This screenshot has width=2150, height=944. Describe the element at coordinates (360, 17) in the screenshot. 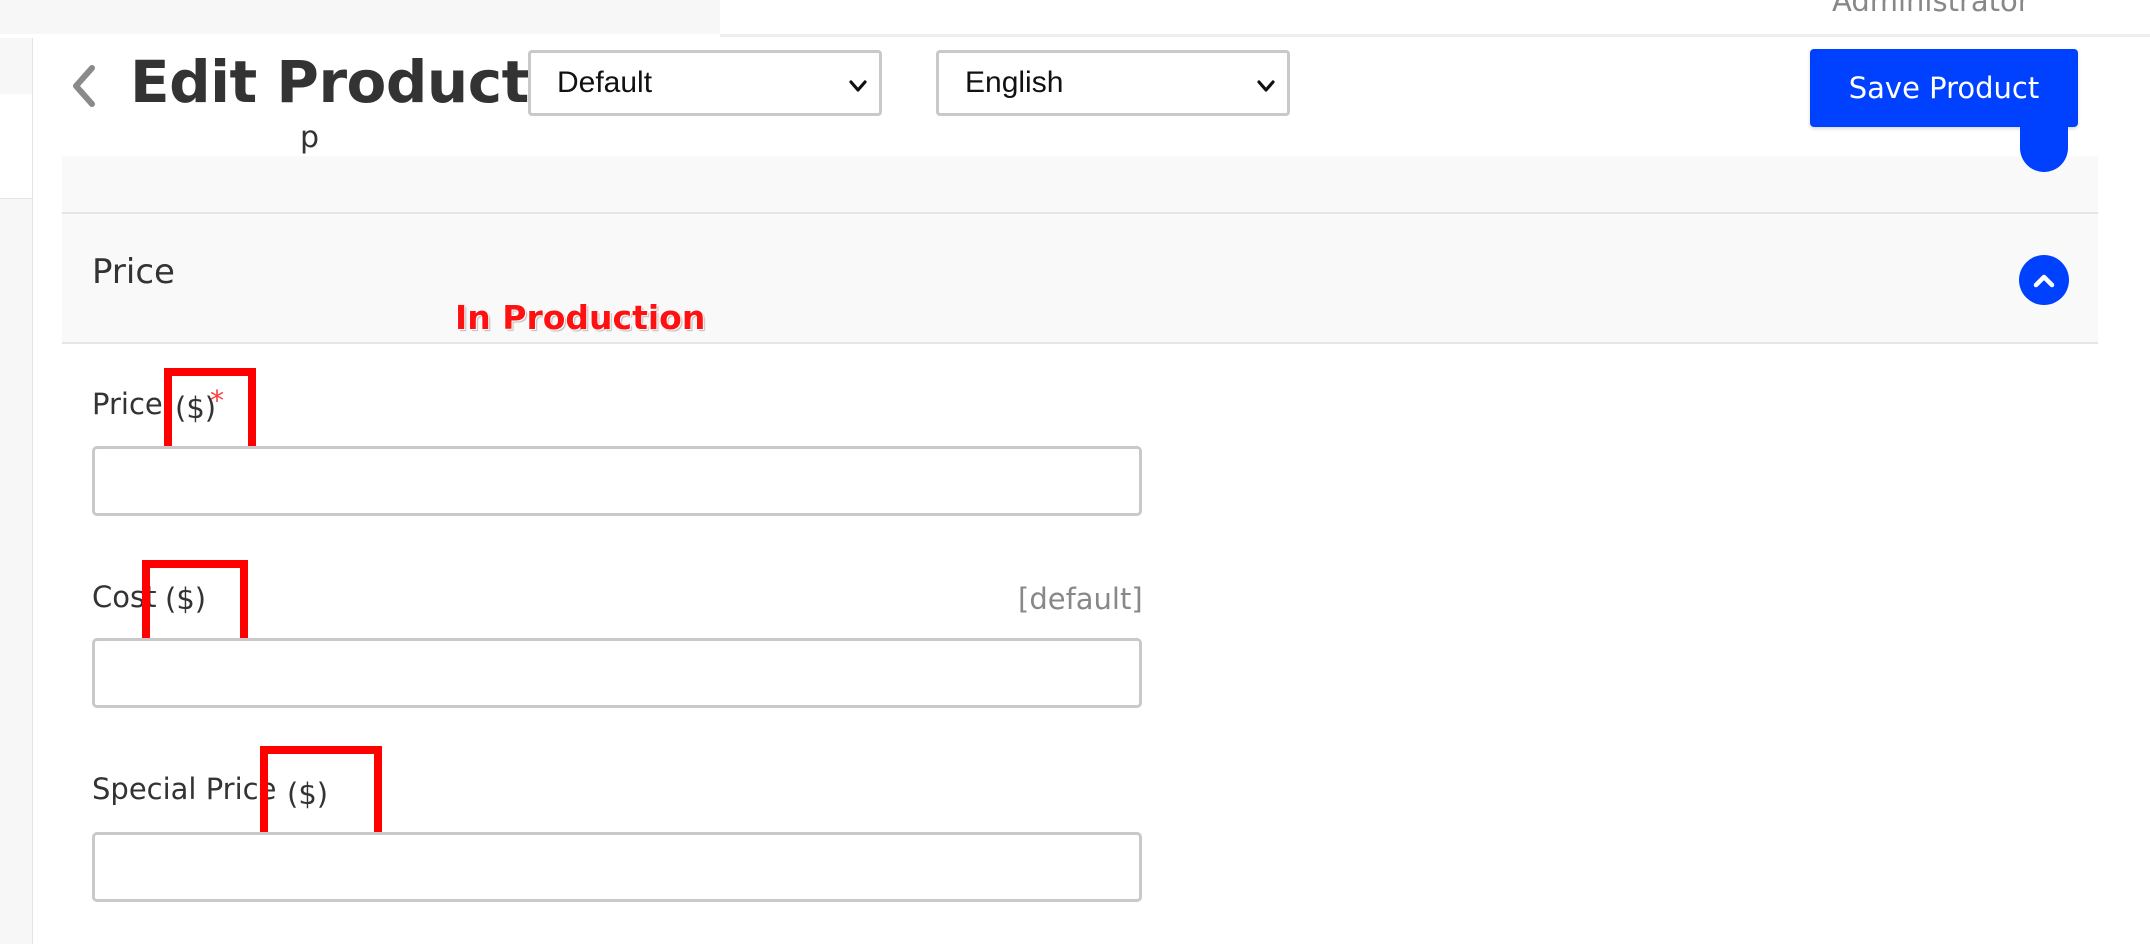

I see `top-bar-left-area` at that location.